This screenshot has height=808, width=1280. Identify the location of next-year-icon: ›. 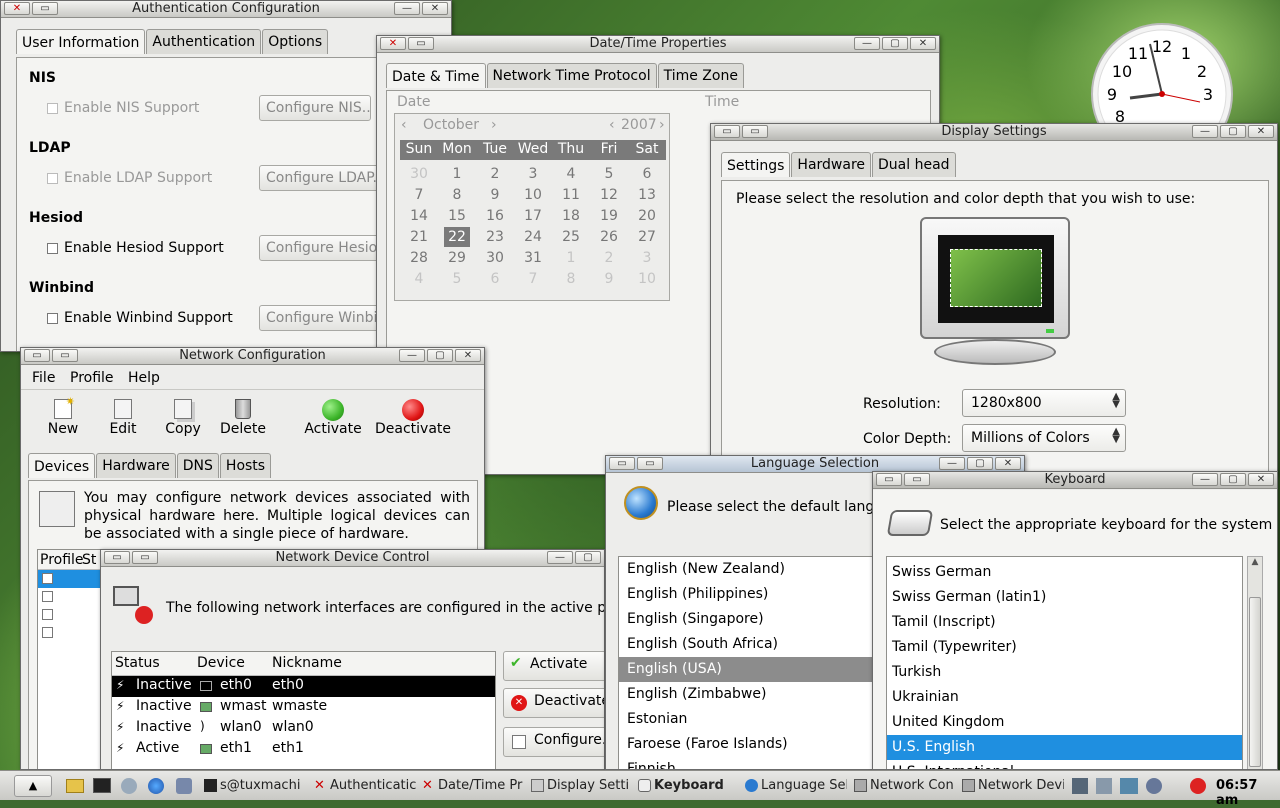
(662, 125).